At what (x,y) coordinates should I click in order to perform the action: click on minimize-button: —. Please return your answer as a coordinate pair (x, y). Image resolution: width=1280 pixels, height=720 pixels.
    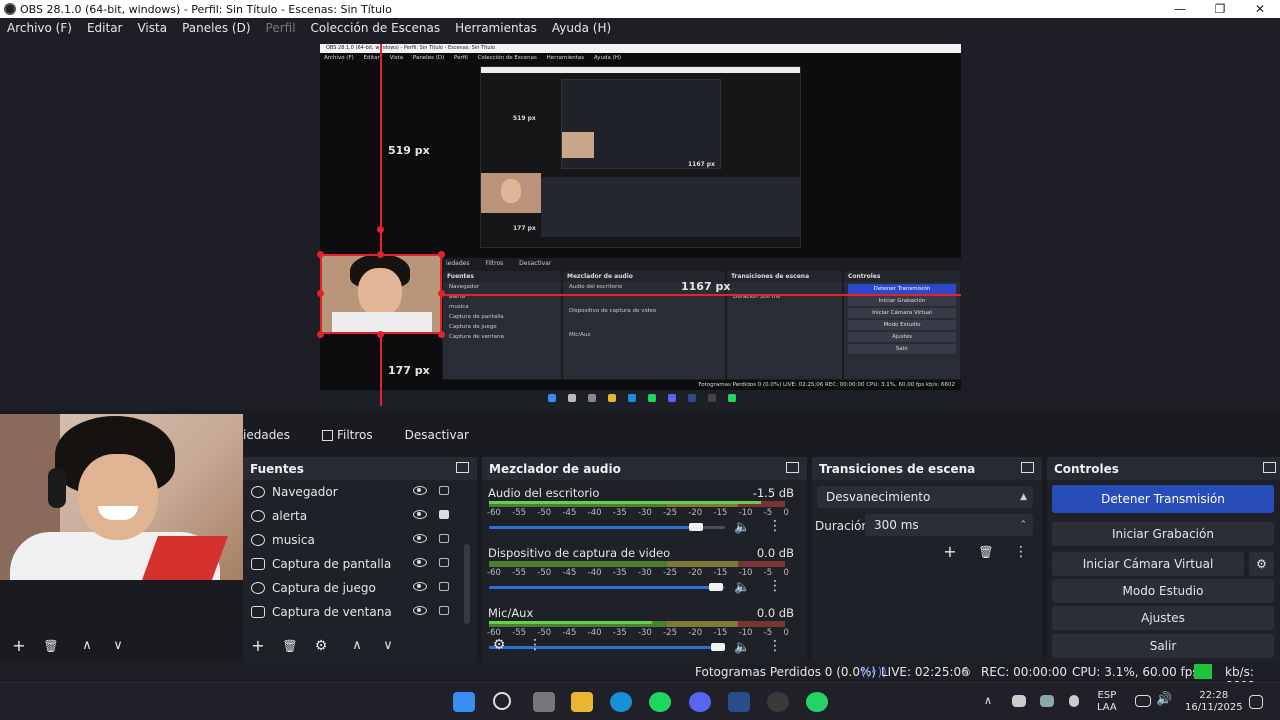
    Looking at the image, I should click on (1180, 9).